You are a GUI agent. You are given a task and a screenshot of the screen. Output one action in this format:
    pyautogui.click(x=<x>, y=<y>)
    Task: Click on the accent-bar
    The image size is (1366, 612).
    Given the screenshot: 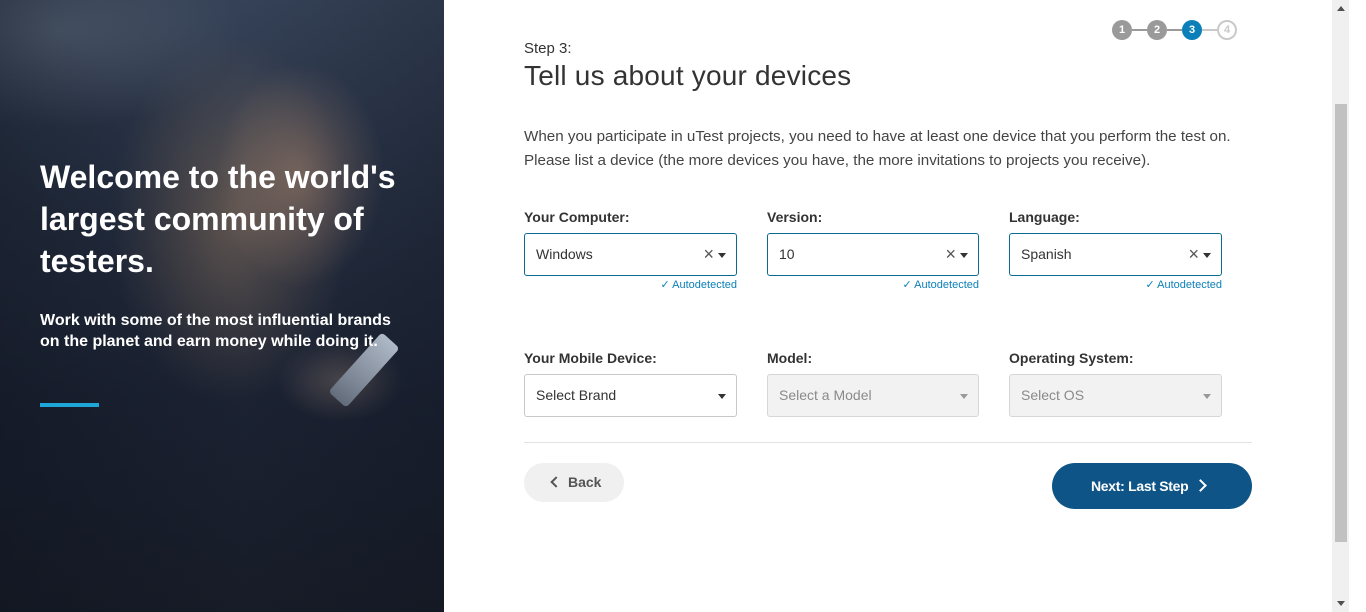 What is the action you would take?
    pyautogui.click(x=69, y=405)
    